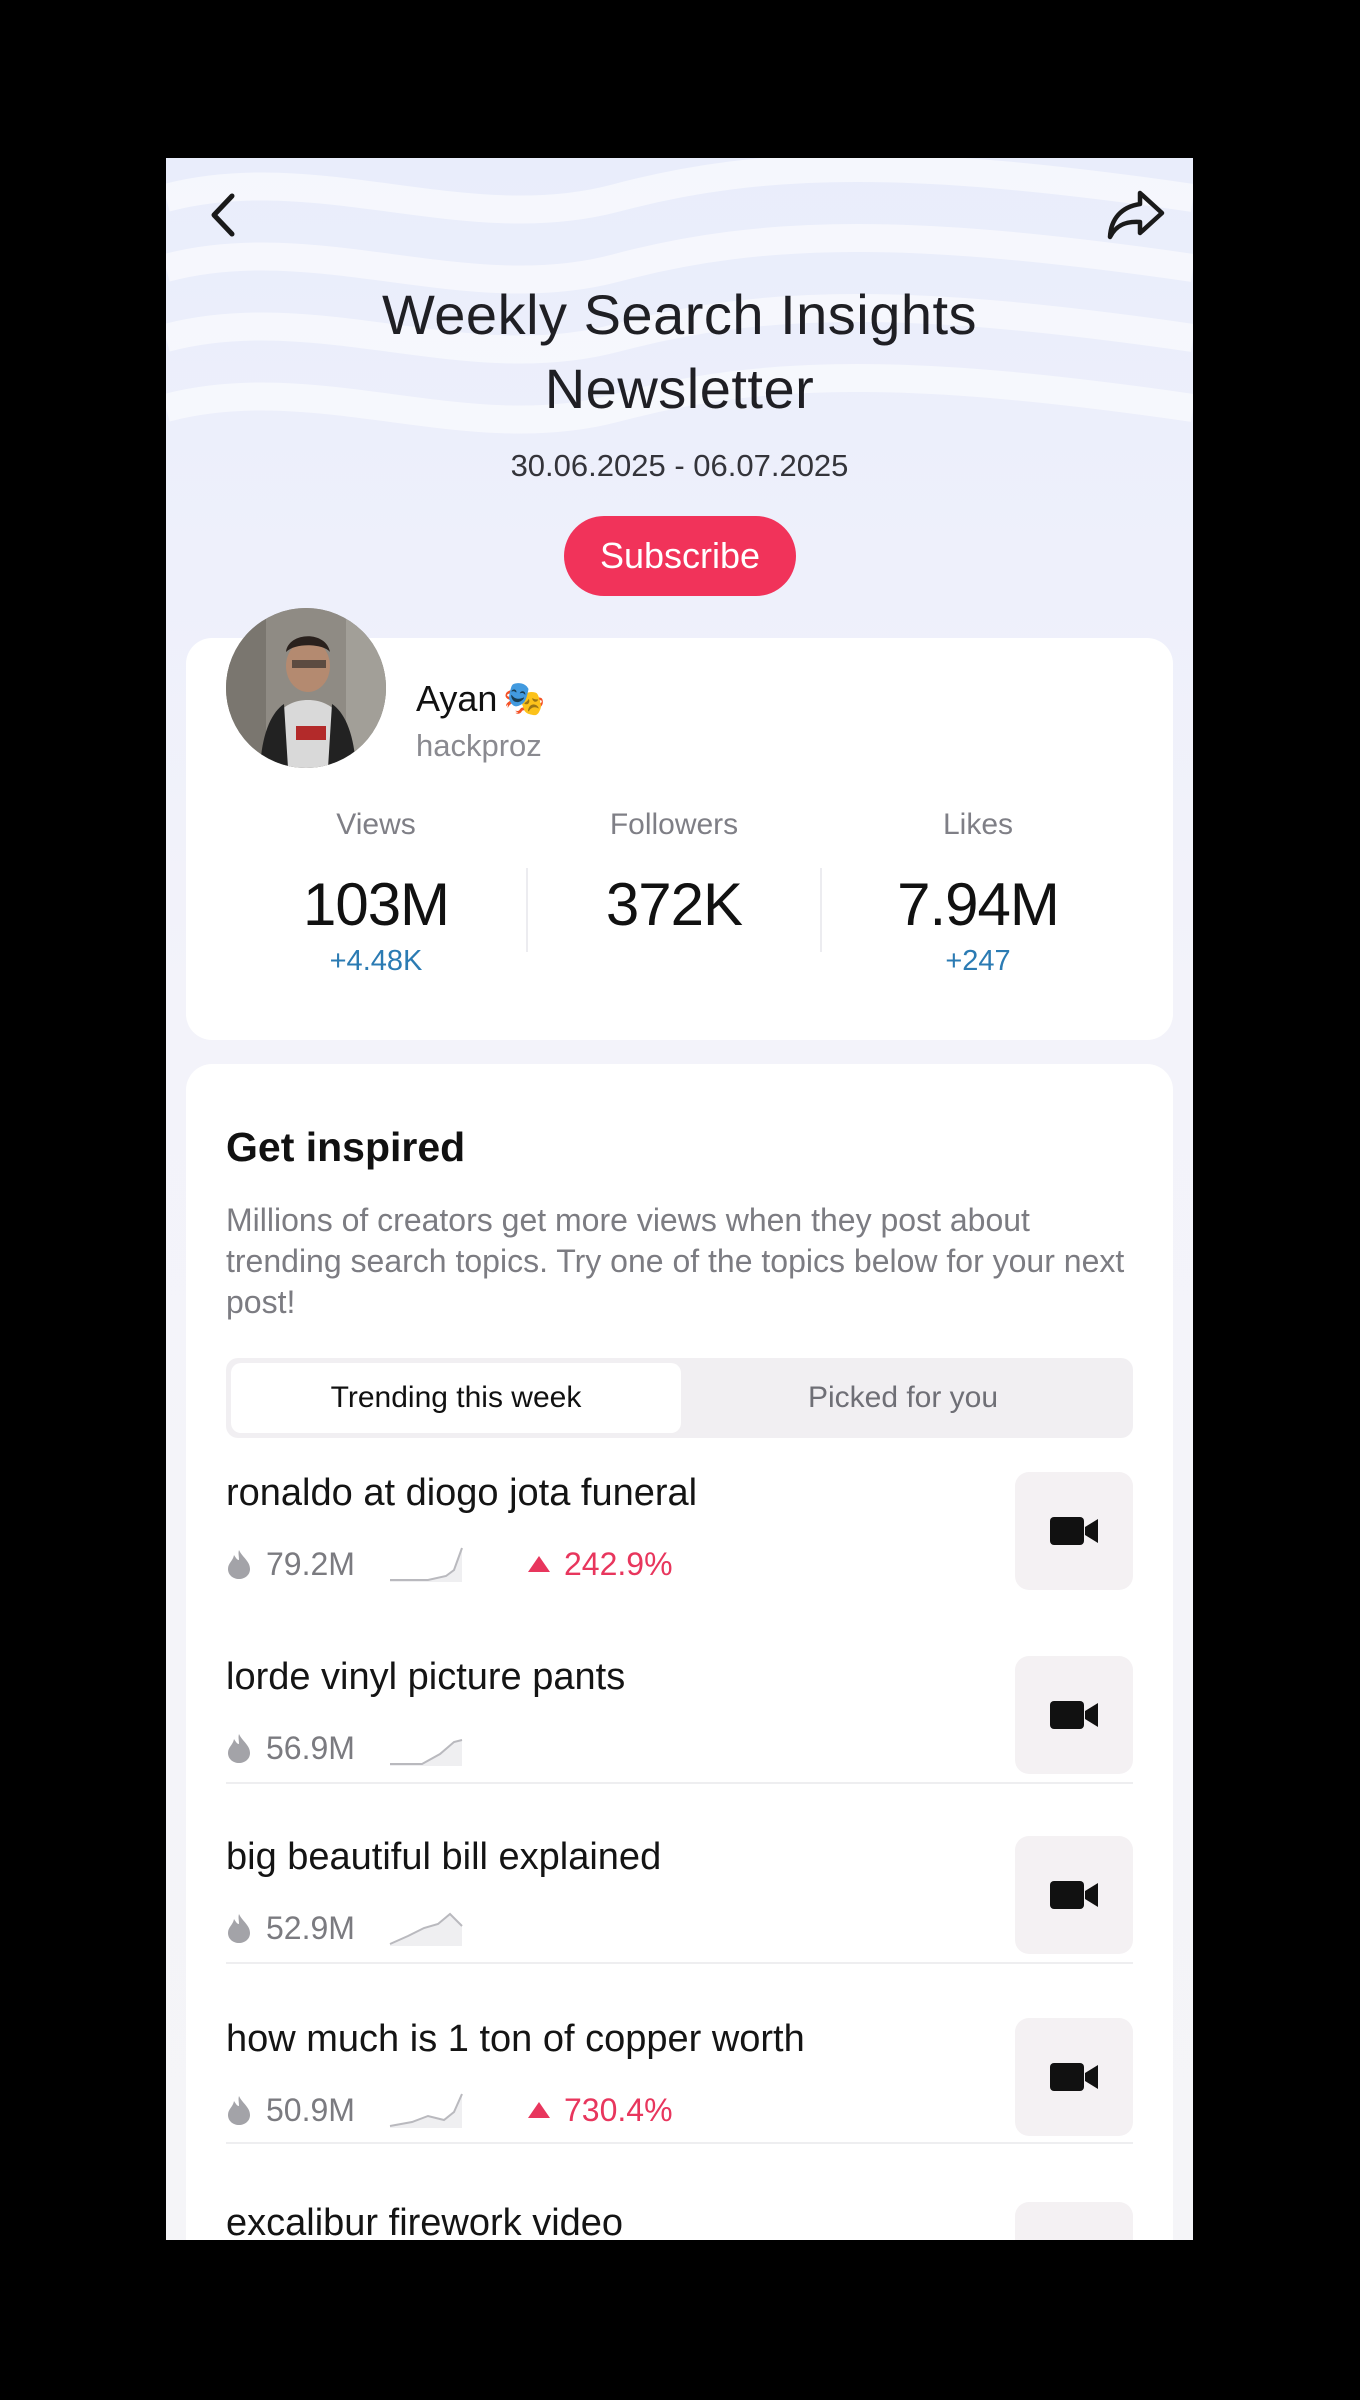 Image resolution: width=1360 pixels, height=2400 pixels. I want to click on topic-search-count: 50.9M, so click(310, 2109).